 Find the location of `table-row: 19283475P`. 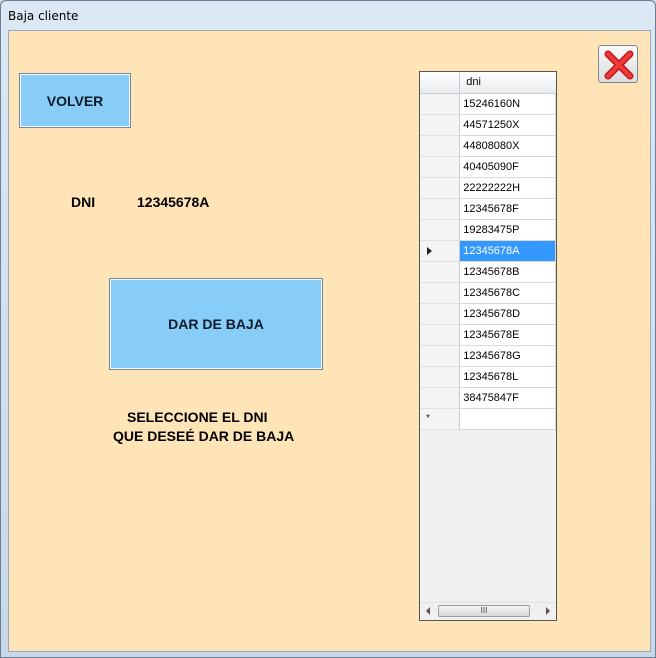

table-row: 19283475P is located at coordinates (488, 230).